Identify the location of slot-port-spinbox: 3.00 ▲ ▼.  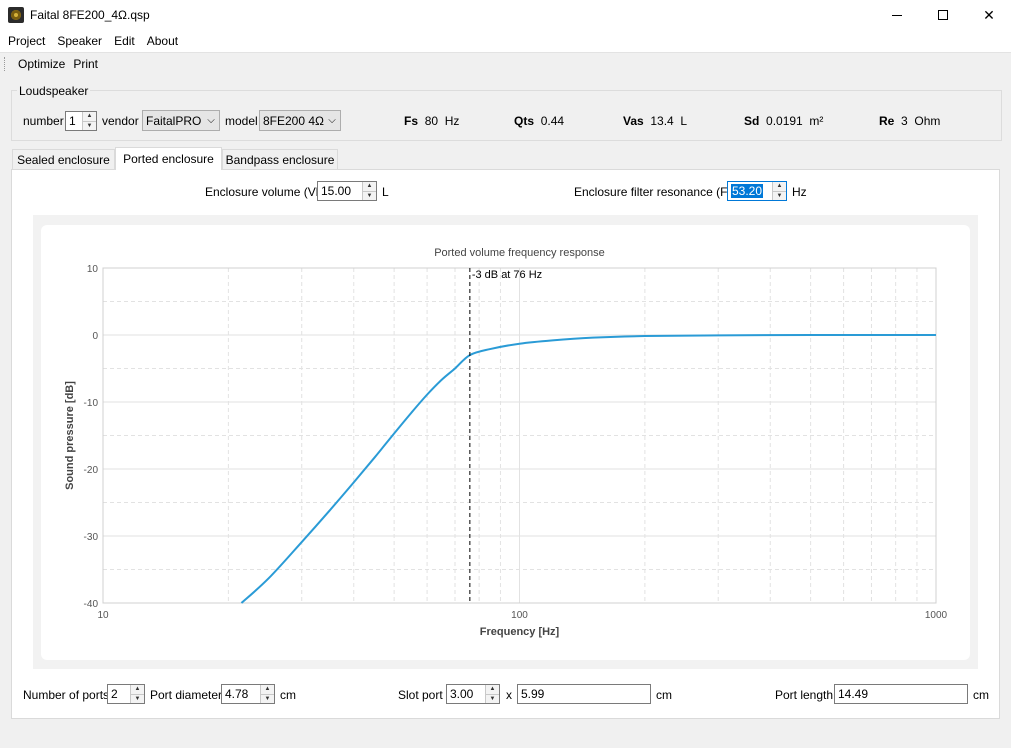
(473, 694).